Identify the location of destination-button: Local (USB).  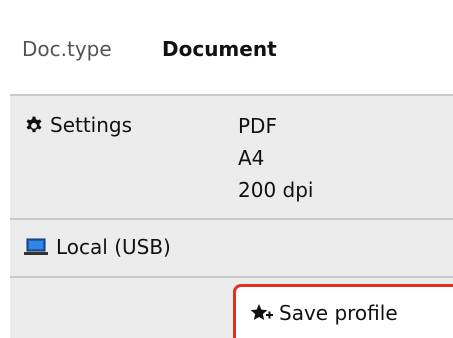
(97, 247).